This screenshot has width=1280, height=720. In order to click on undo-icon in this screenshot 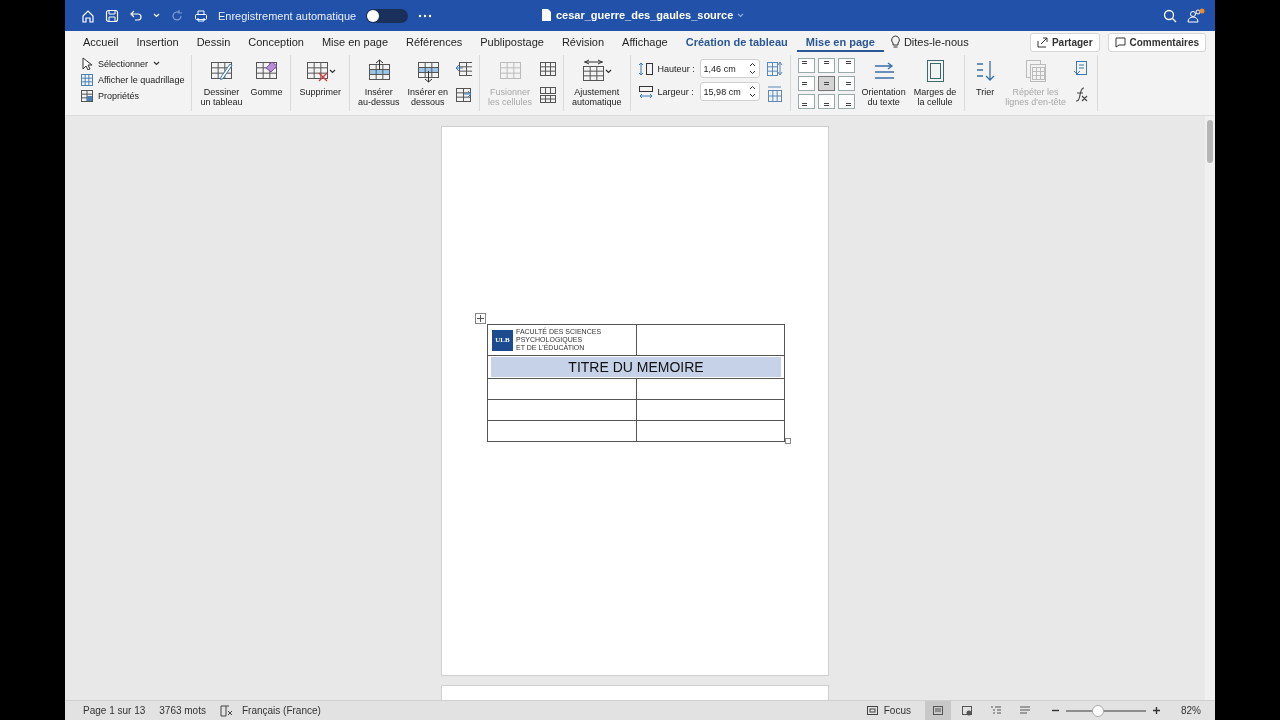, I will do `click(136, 15)`.